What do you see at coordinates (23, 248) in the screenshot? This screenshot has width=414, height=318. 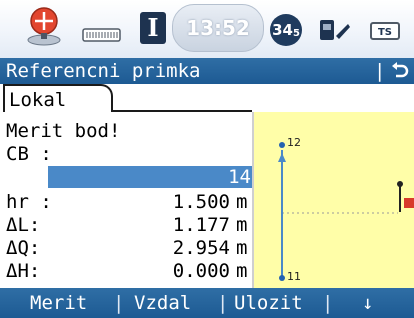 I see `dq-label: ΔQ:` at bounding box center [23, 248].